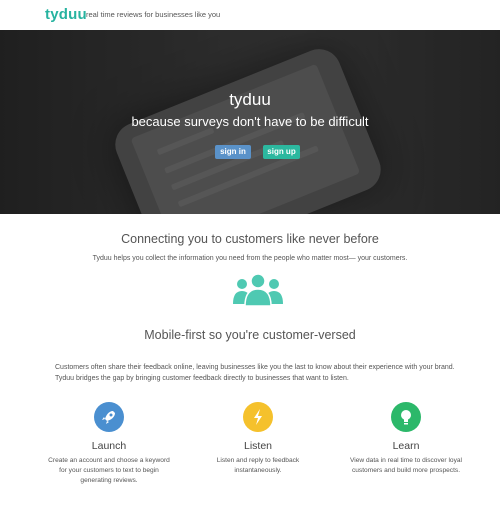 This screenshot has height=509, width=500. I want to click on sign-in-button: sign in, so click(233, 152).